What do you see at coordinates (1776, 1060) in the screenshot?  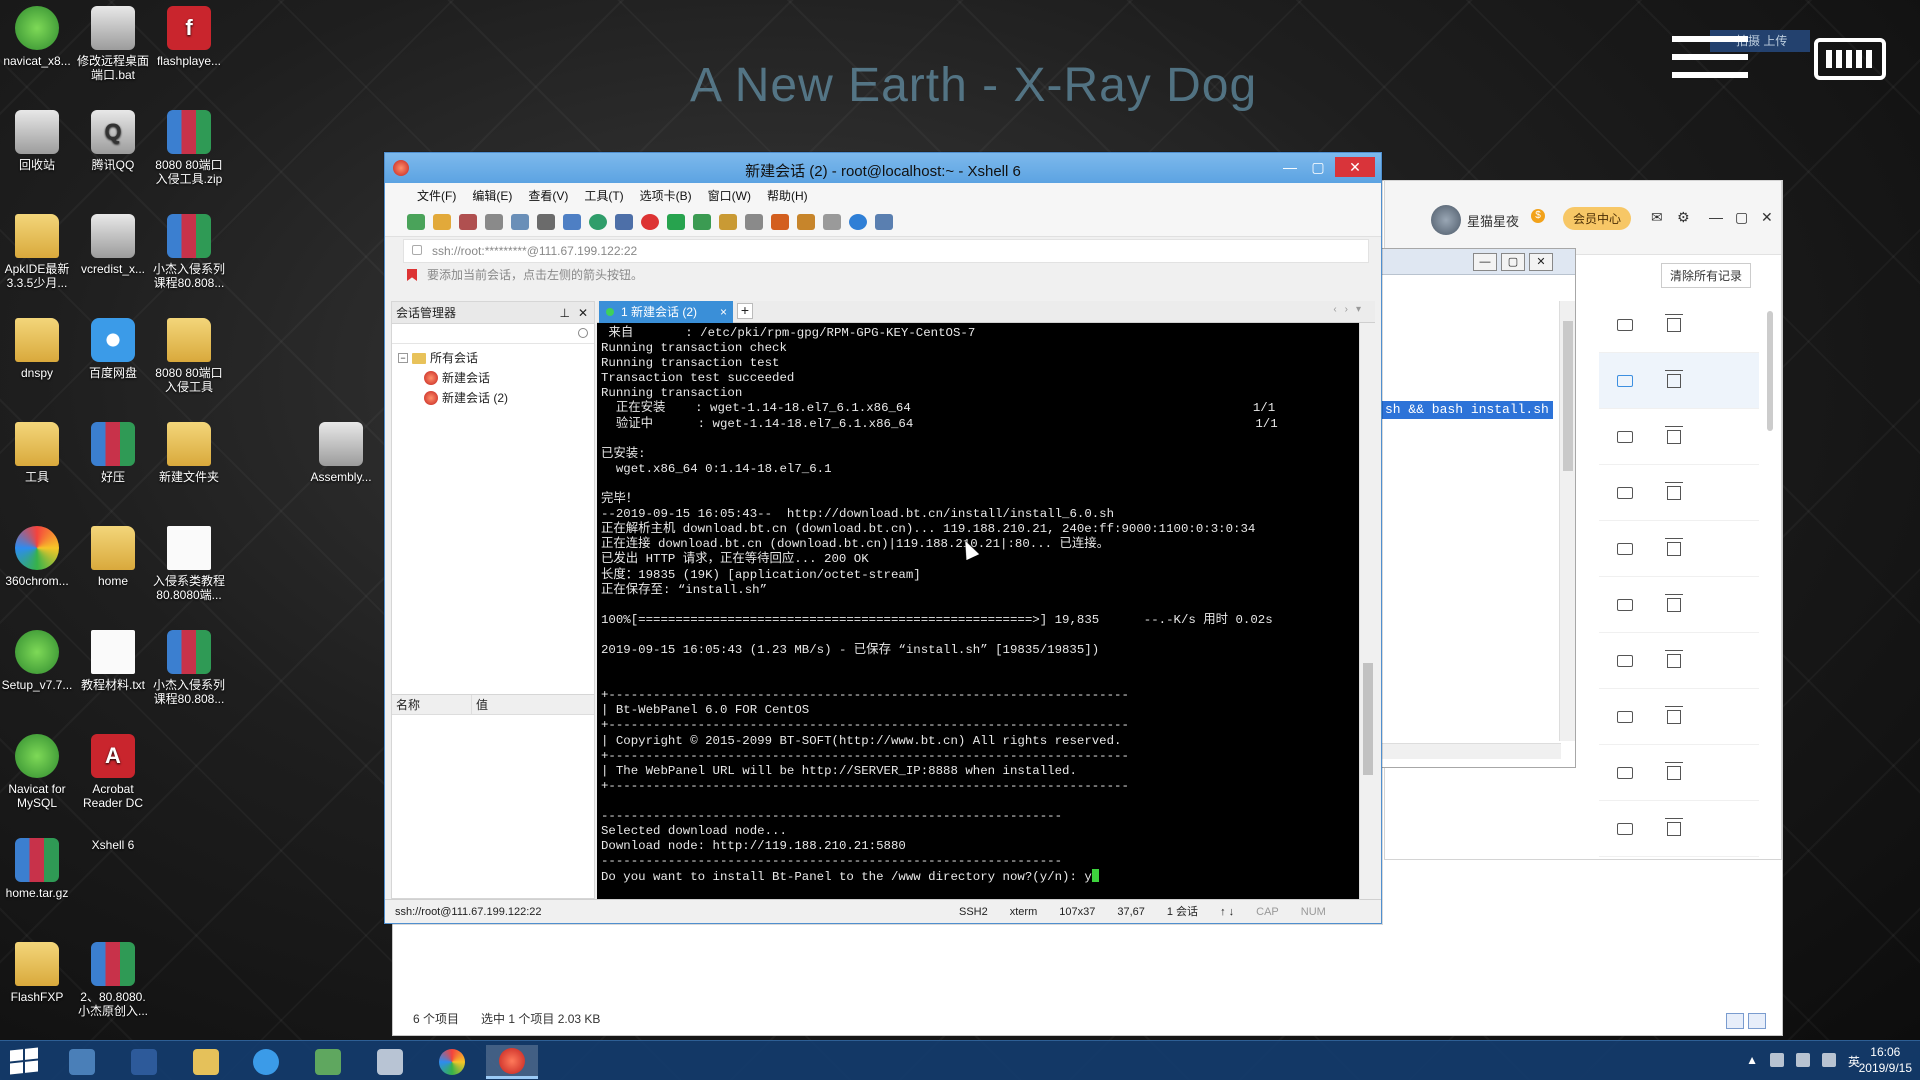 I see `flag-icon` at bounding box center [1776, 1060].